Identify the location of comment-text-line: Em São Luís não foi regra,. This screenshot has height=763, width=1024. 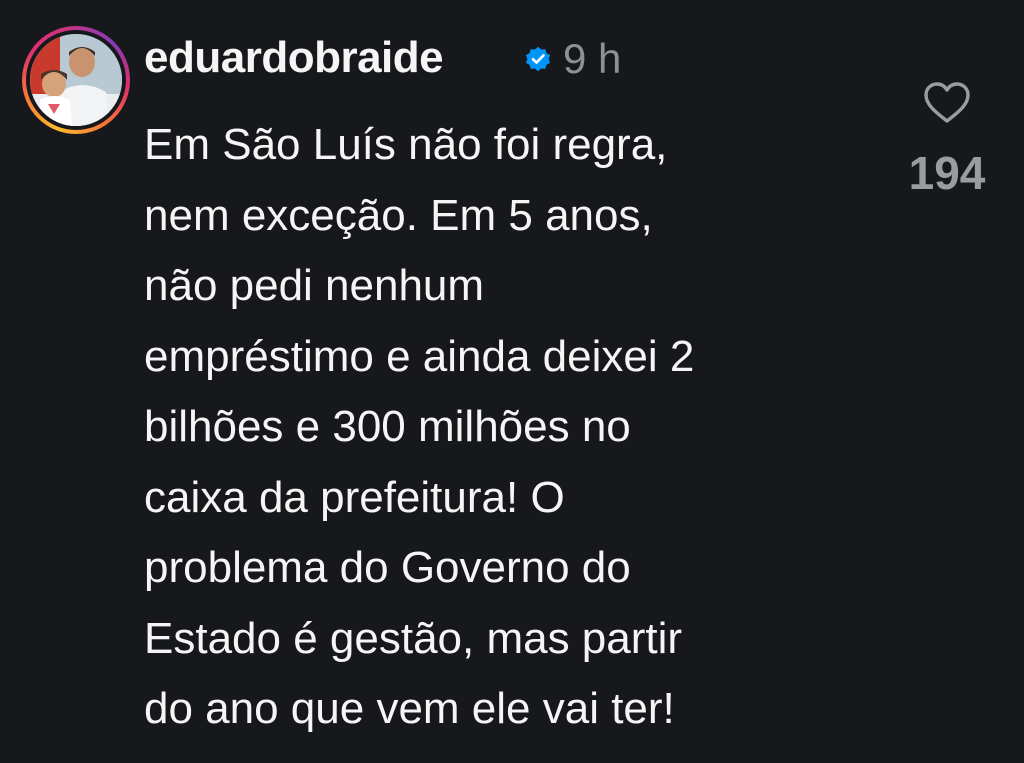
(406, 144).